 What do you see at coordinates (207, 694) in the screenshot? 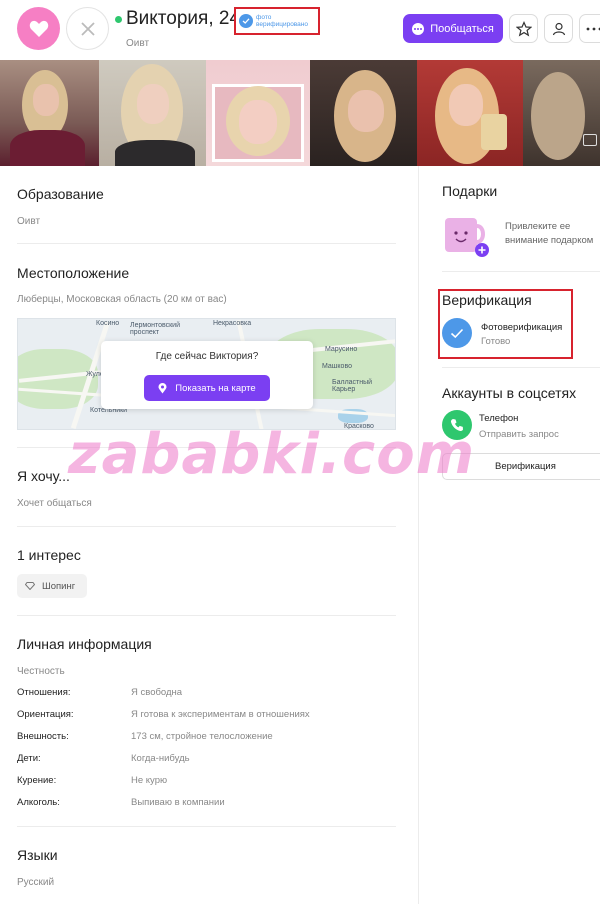
I see `info-row: Отношения: Я свободна` at bounding box center [207, 694].